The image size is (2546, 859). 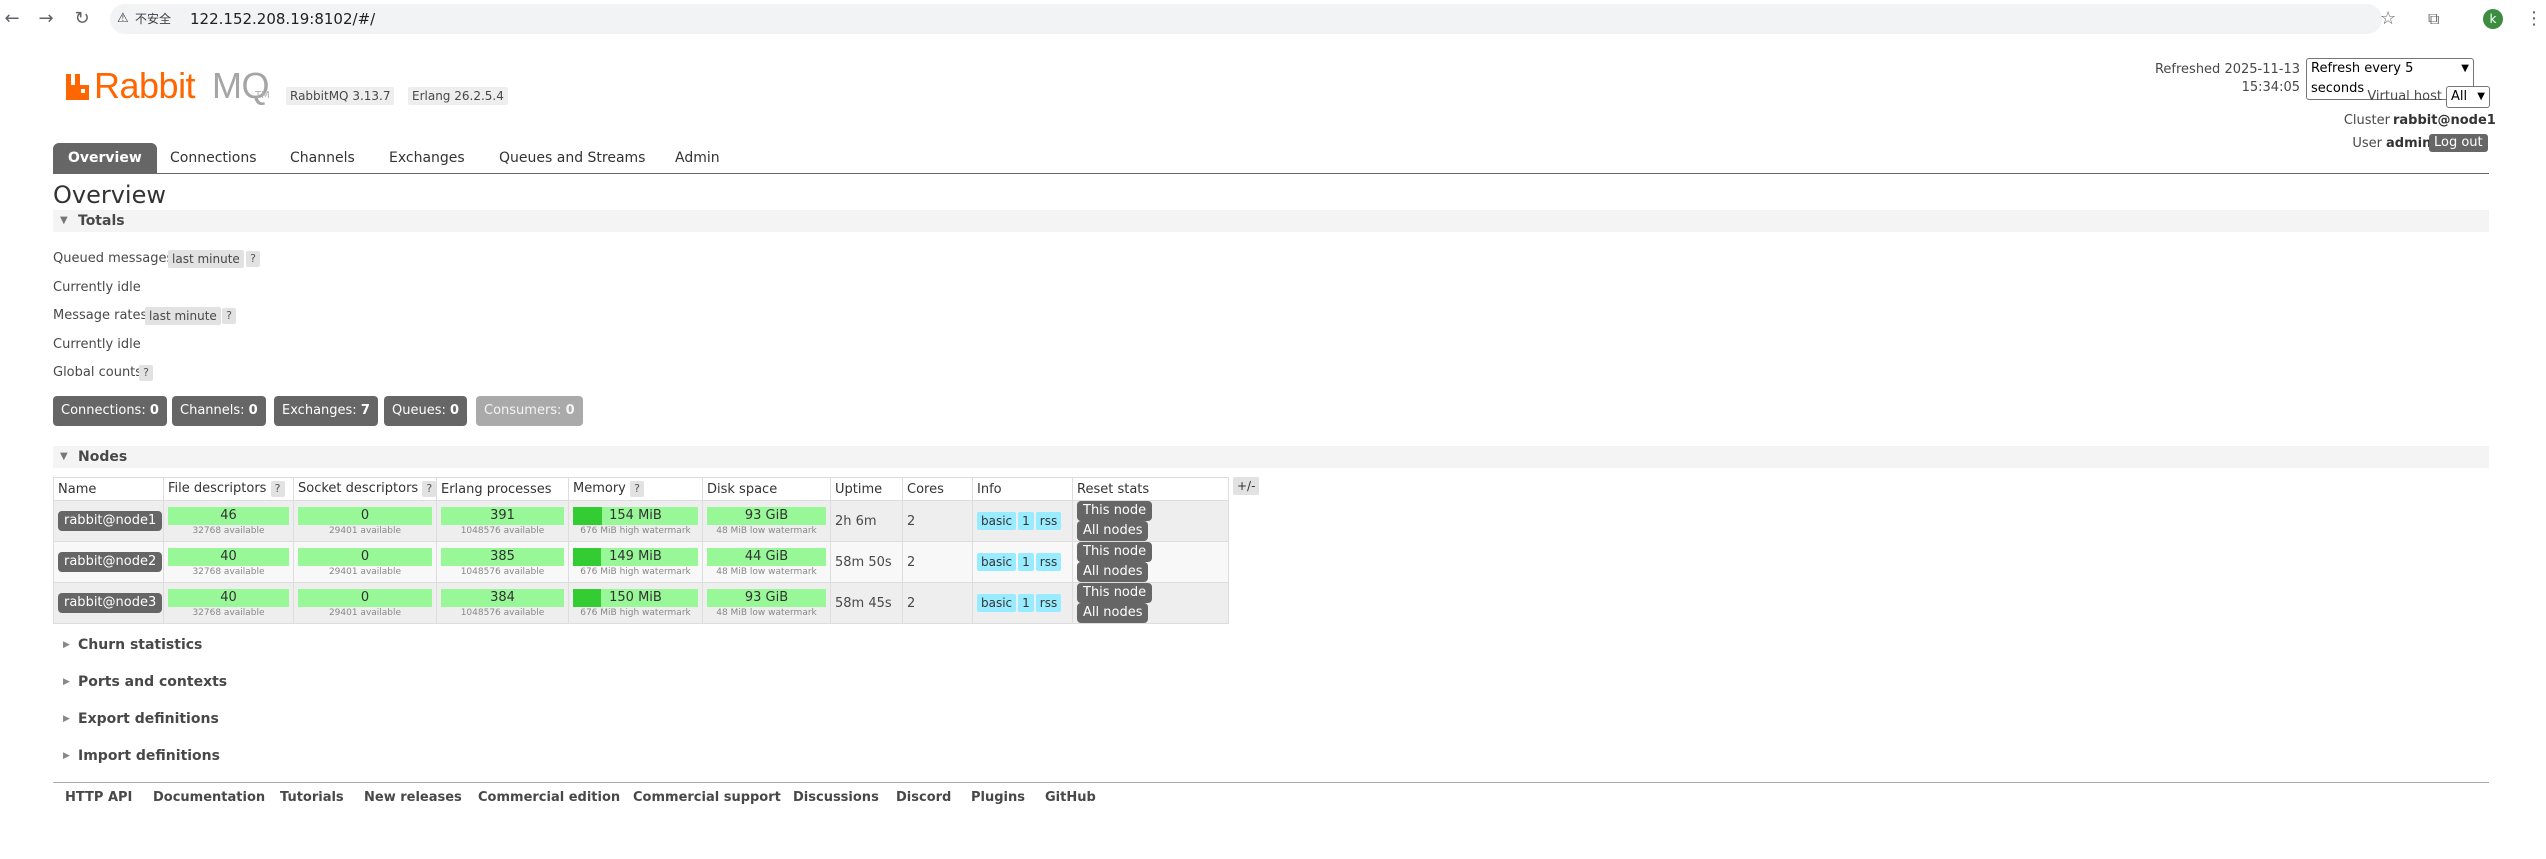 I want to click on url-text: 122.152.208.19:8102/#/, so click(x=282, y=19).